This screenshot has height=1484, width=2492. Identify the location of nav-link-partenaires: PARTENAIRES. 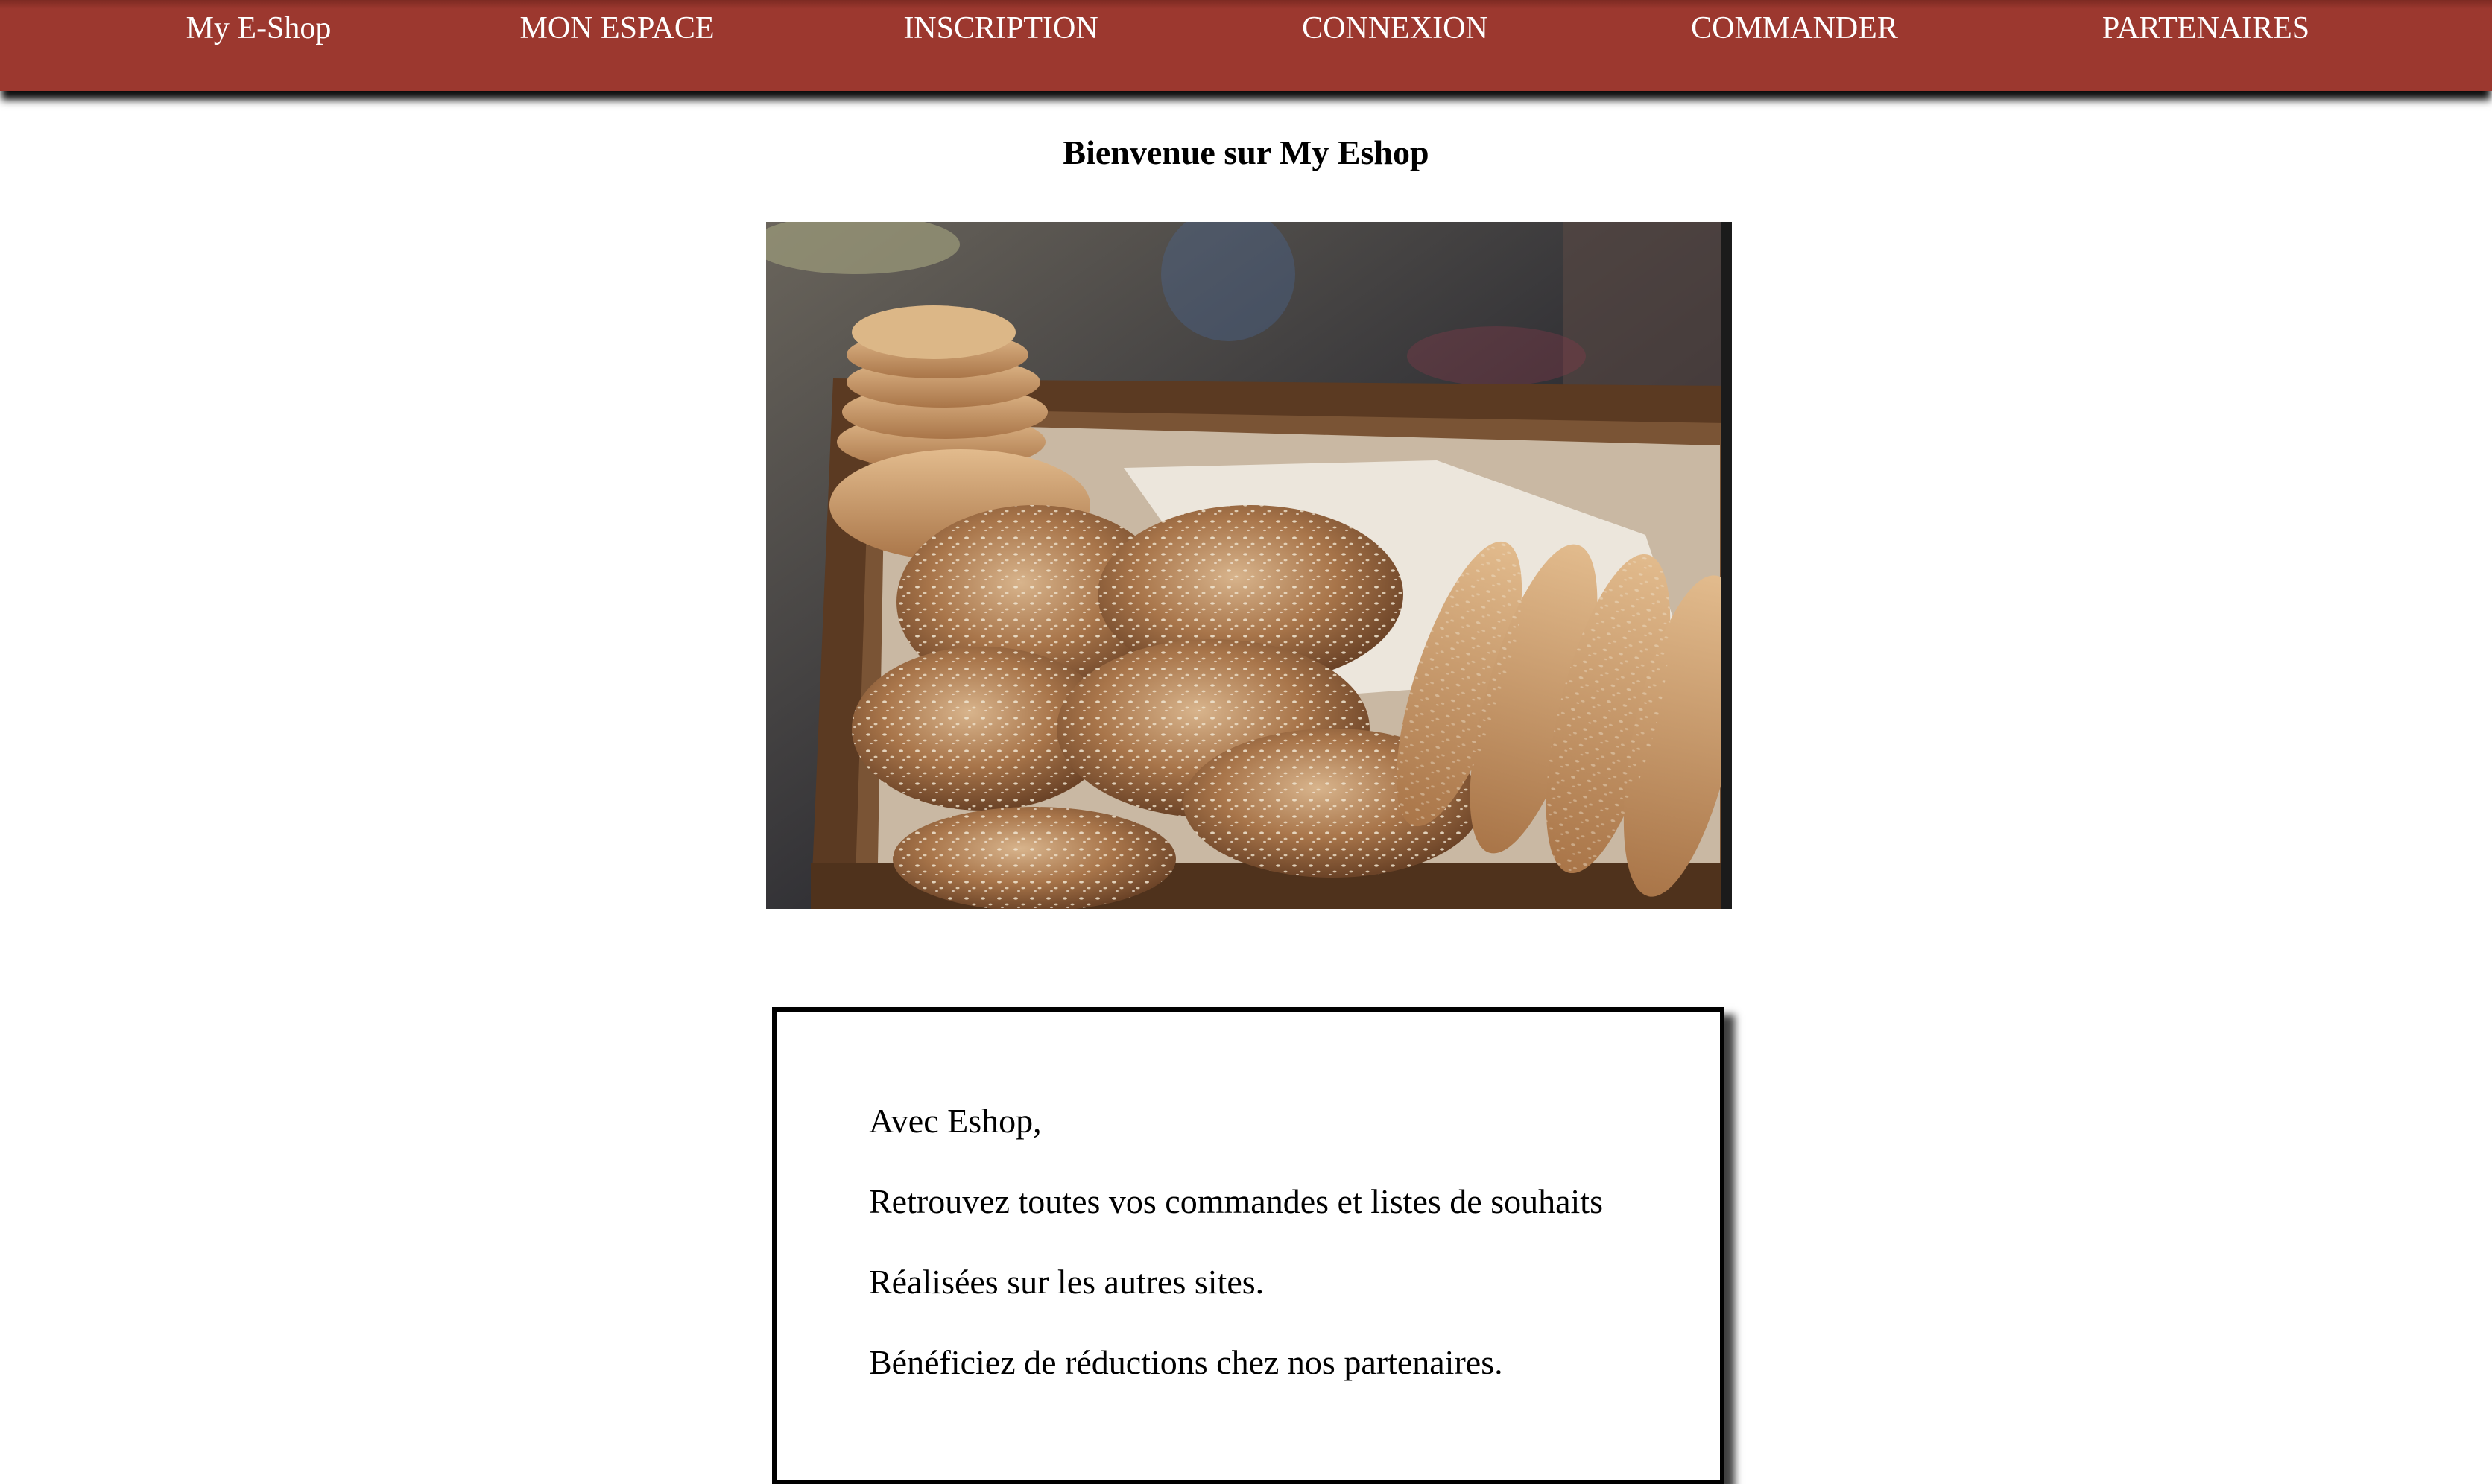
(2205, 28).